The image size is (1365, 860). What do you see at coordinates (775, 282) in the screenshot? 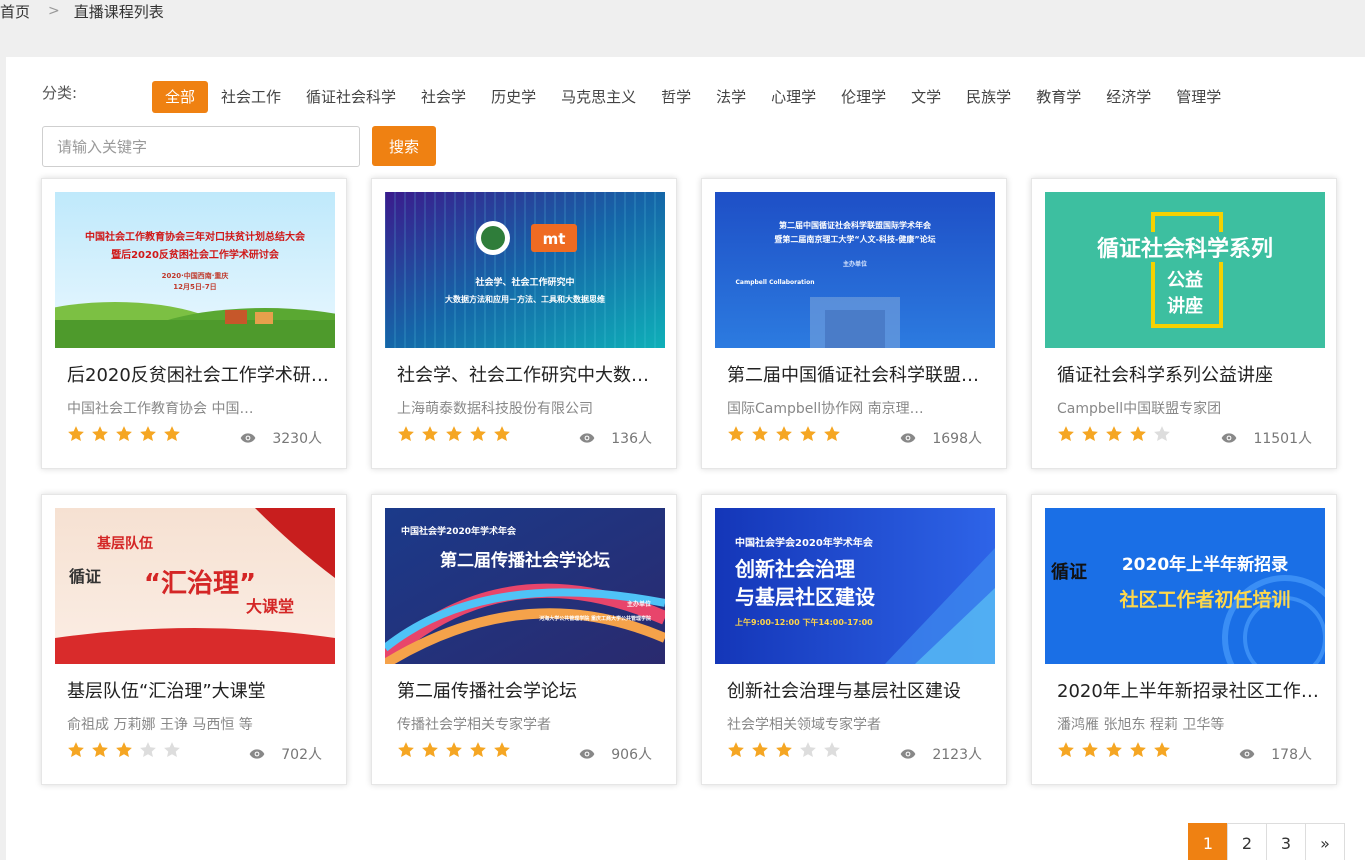
I see `cover-text: Campbell Collaboration` at bounding box center [775, 282].